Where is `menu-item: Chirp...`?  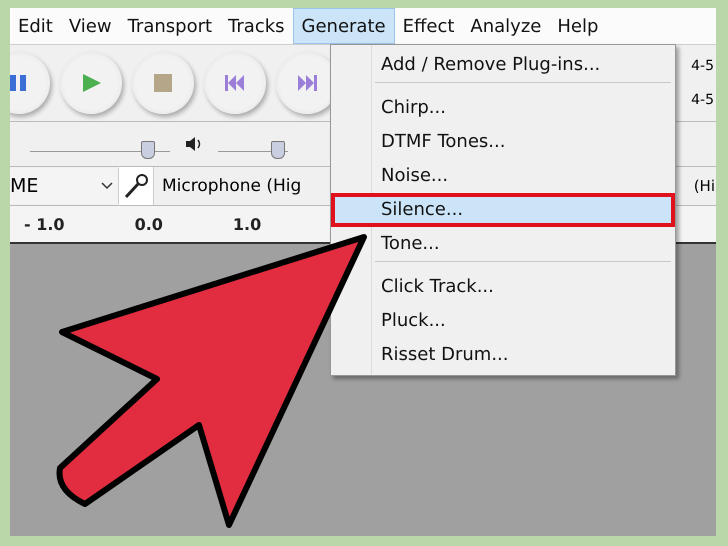 menu-item: Chirp... is located at coordinates (523, 108).